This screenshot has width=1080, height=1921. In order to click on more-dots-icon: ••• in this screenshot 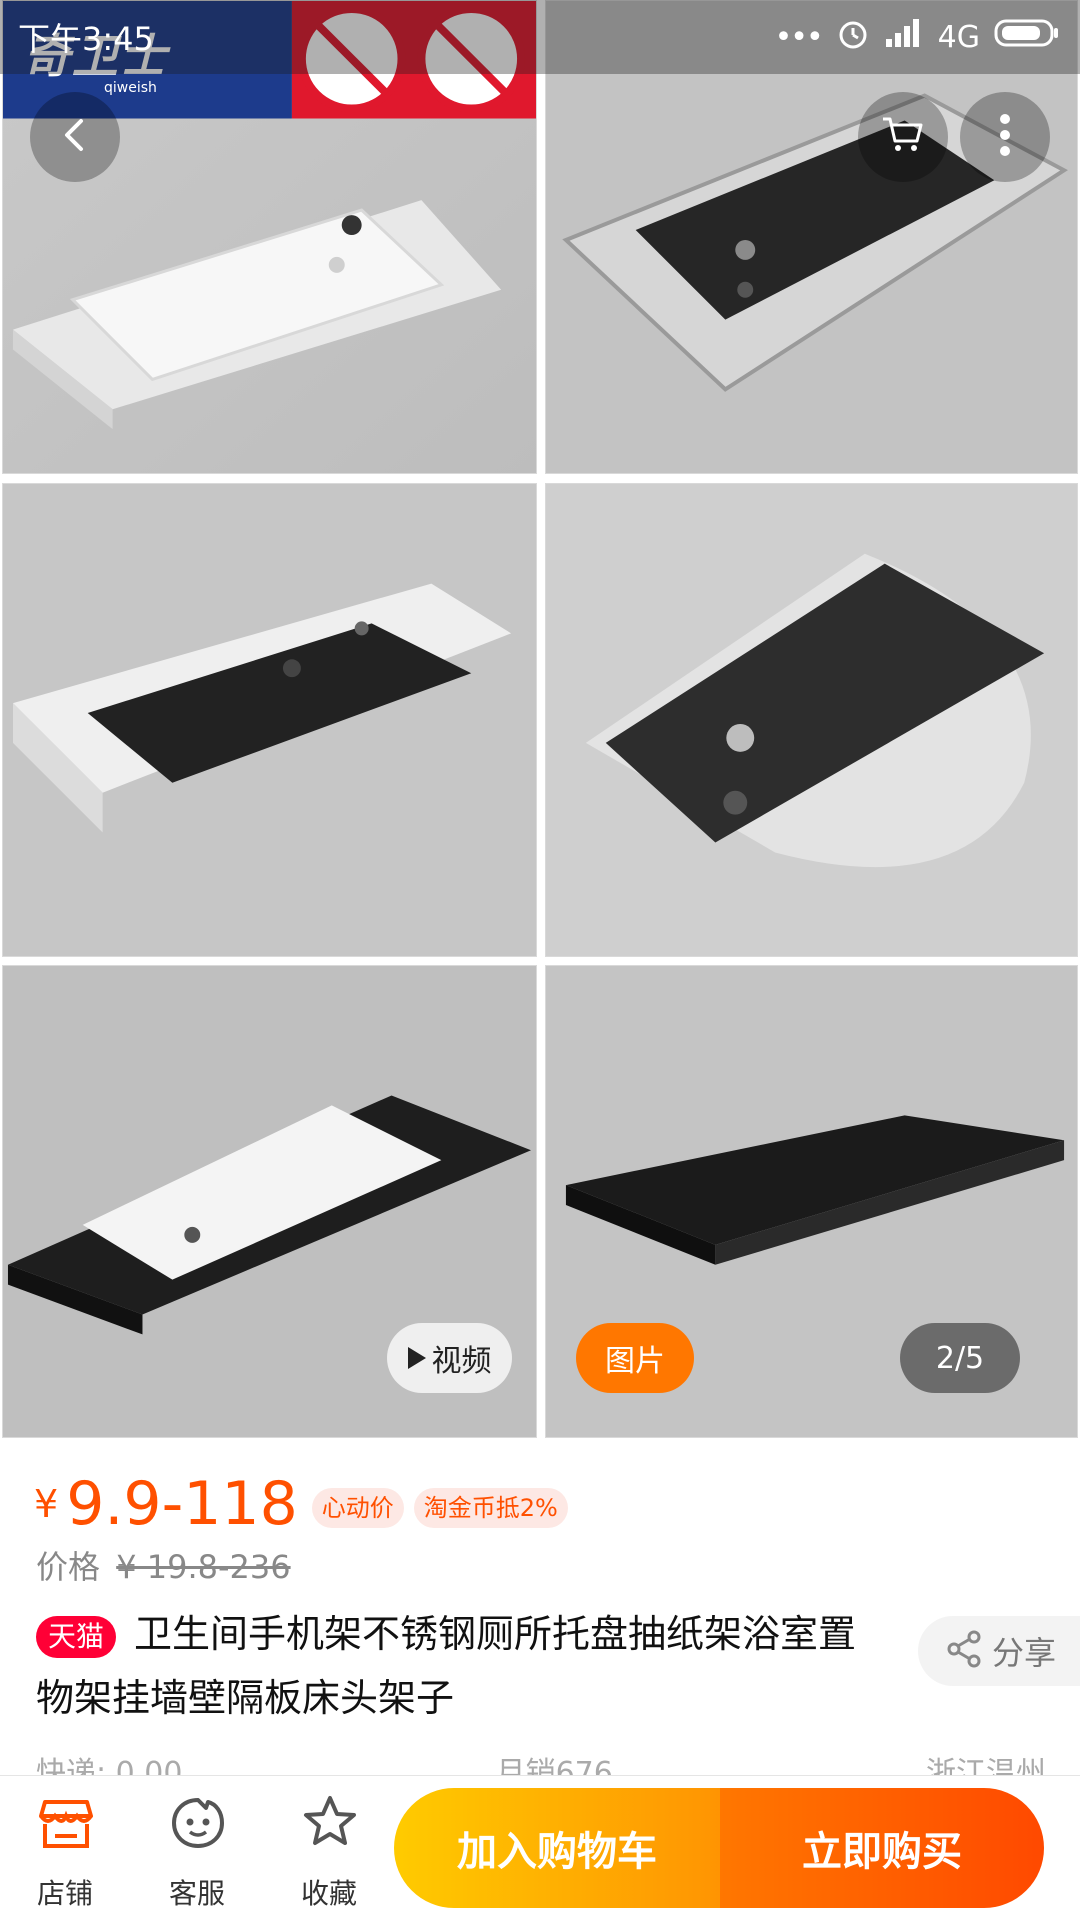, I will do `click(799, 37)`.